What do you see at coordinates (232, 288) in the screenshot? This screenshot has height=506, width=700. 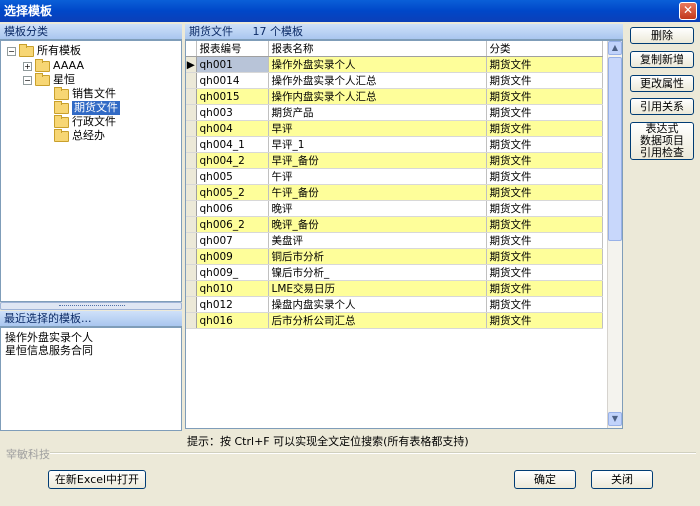 I see `cell-code: qh010` at bounding box center [232, 288].